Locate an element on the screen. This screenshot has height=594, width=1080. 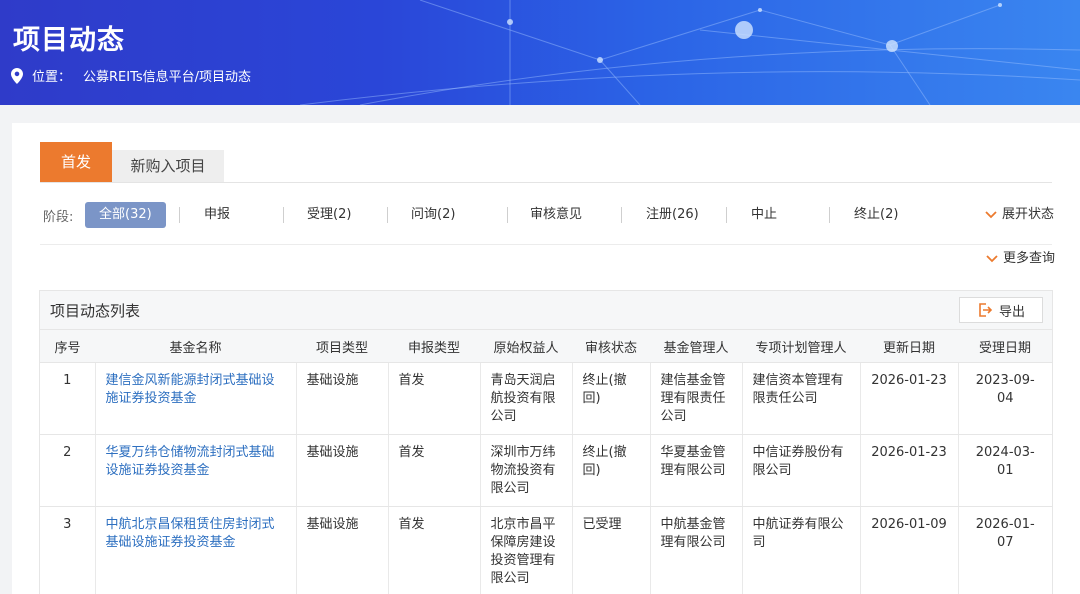
more-query-toggle: 更多查询 is located at coordinates (1020, 259).